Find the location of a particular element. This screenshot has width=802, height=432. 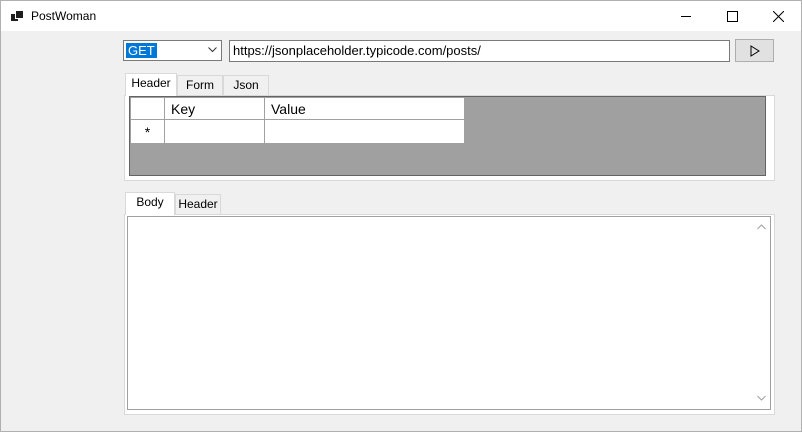

column-header-value: Value is located at coordinates (364, 108).